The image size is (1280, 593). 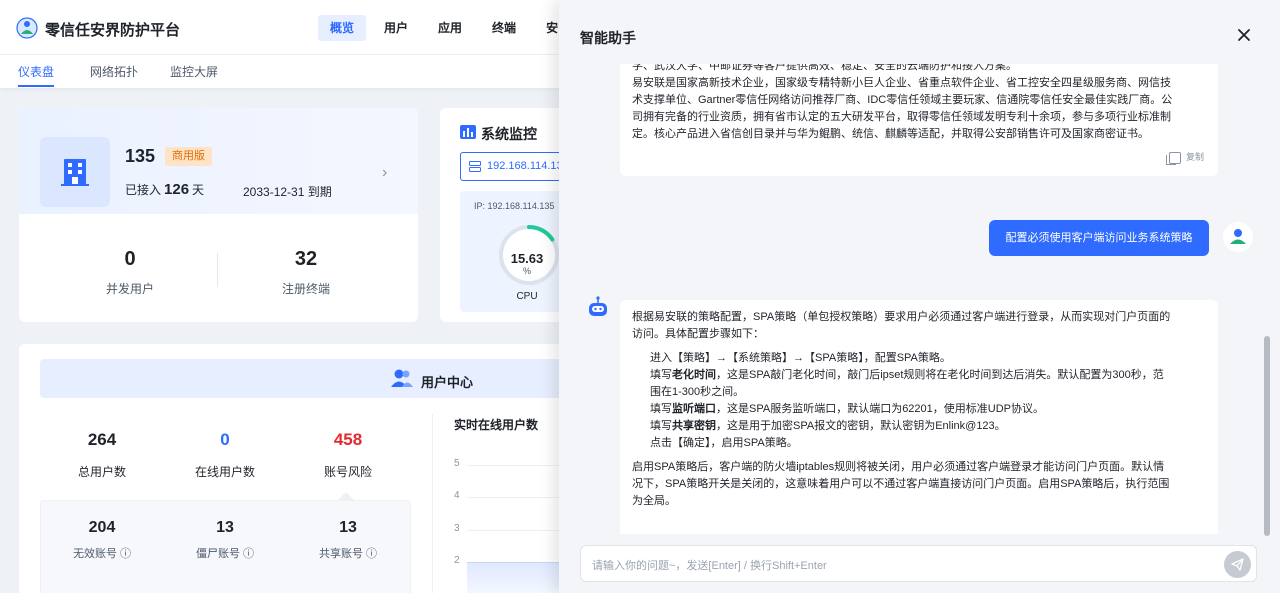 I want to click on days-prefix: 已接入, so click(x=143, y=190).